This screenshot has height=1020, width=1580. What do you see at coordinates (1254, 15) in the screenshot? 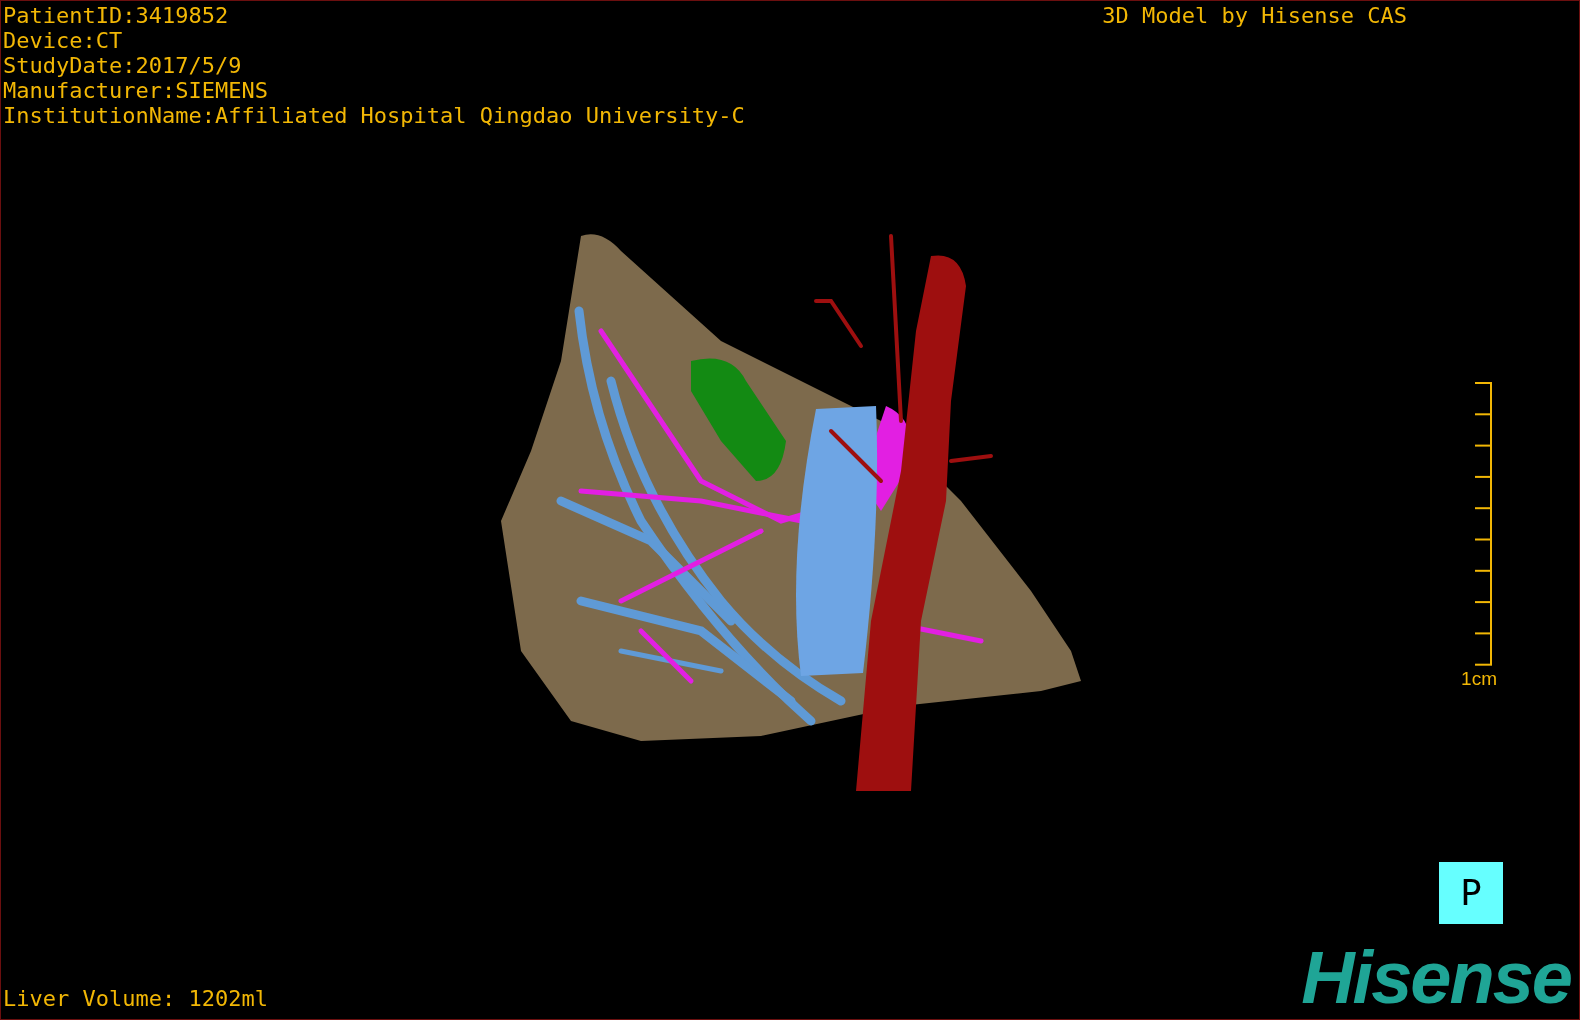
I see `viewer-title: 3D Model by Hisense CAS` at bounding box center [1254, 15].